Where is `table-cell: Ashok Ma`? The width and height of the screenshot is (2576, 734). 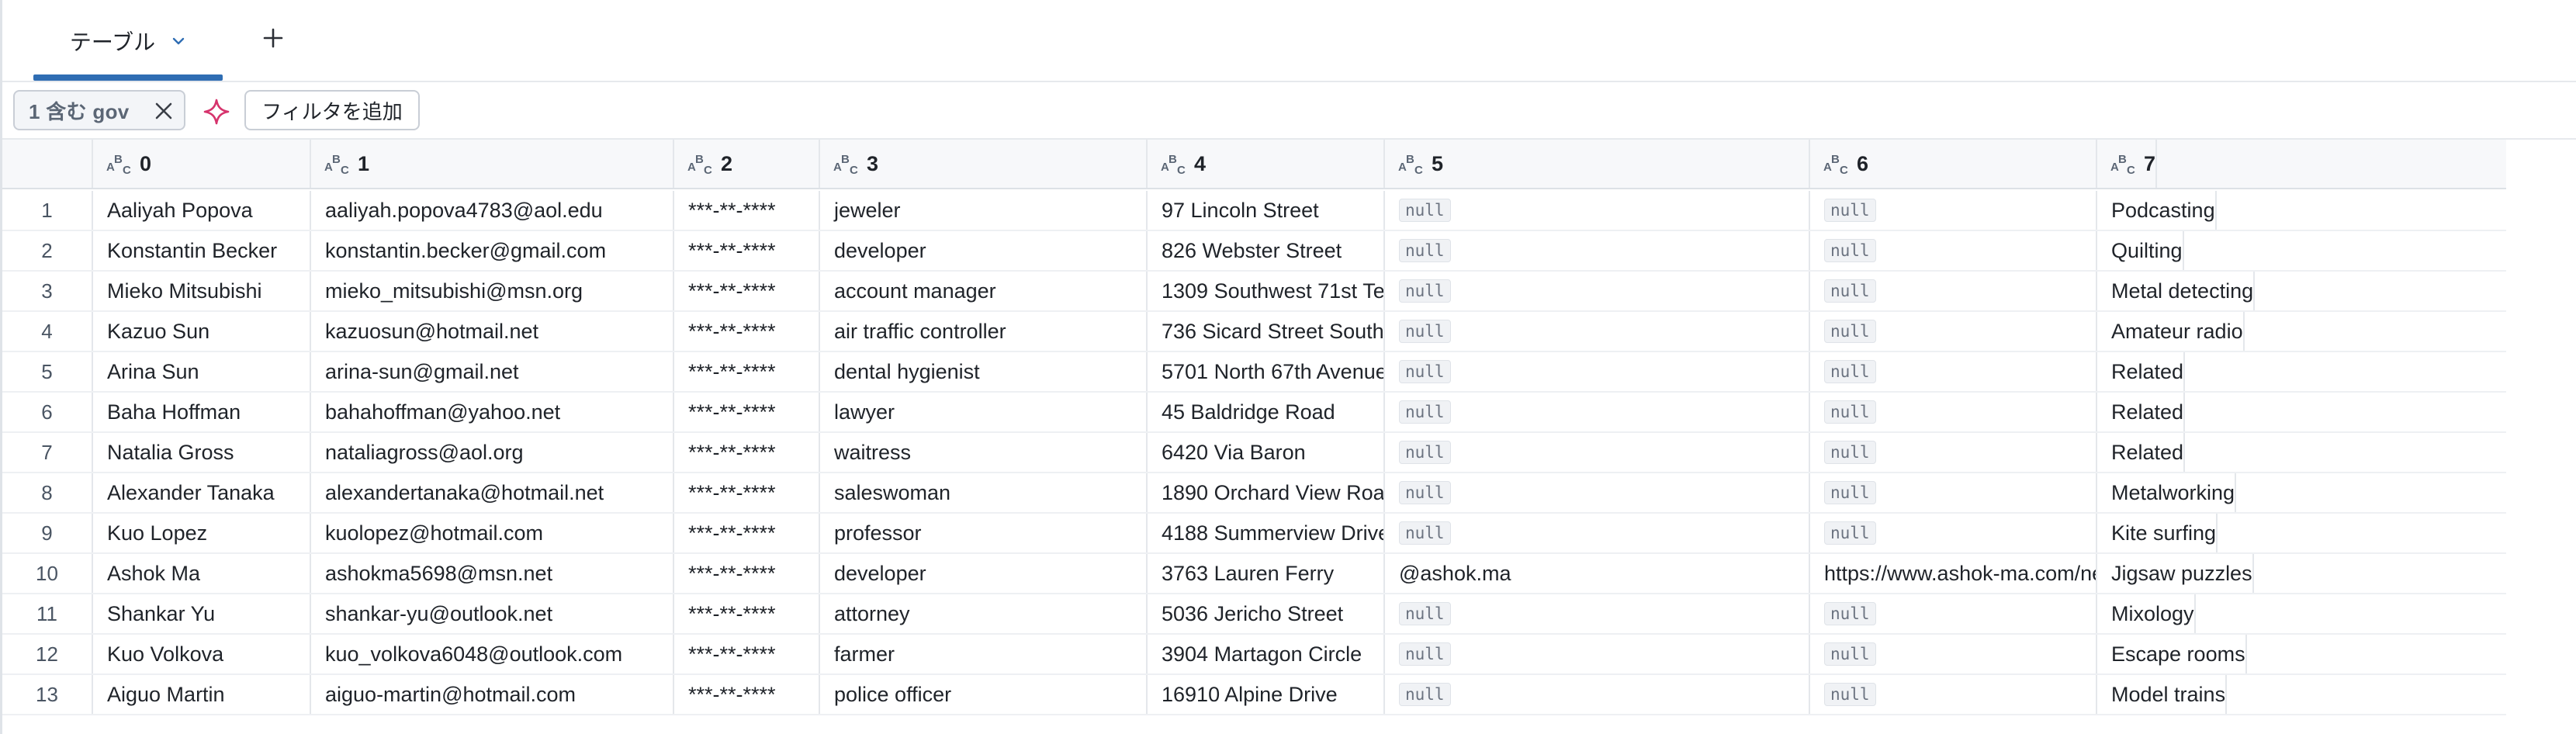 table-cell: Ashok Ma is located at coordinates (202, 573).